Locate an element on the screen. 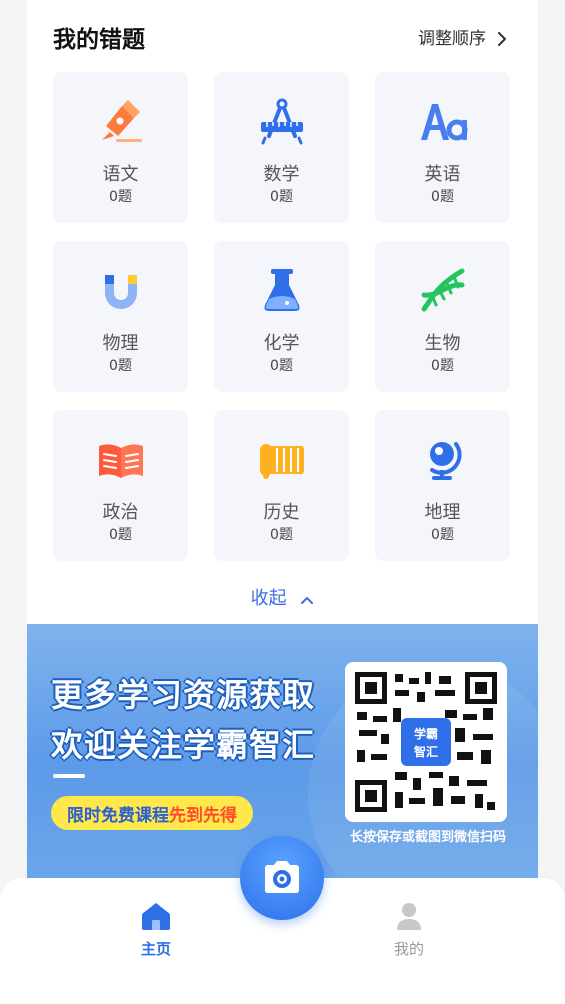 The image size is (565, 1004). section-title: 我的错题 is located at coordinates (99, 40).